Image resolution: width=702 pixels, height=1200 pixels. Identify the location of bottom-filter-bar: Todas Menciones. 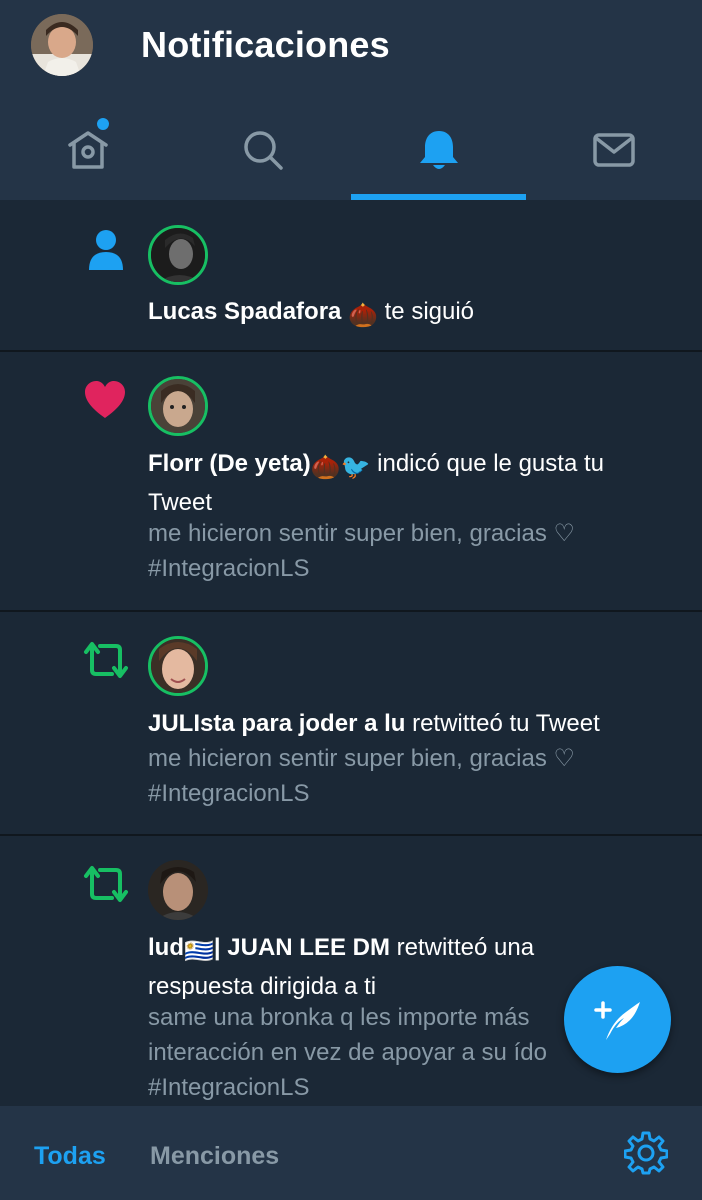
(351, 1153).